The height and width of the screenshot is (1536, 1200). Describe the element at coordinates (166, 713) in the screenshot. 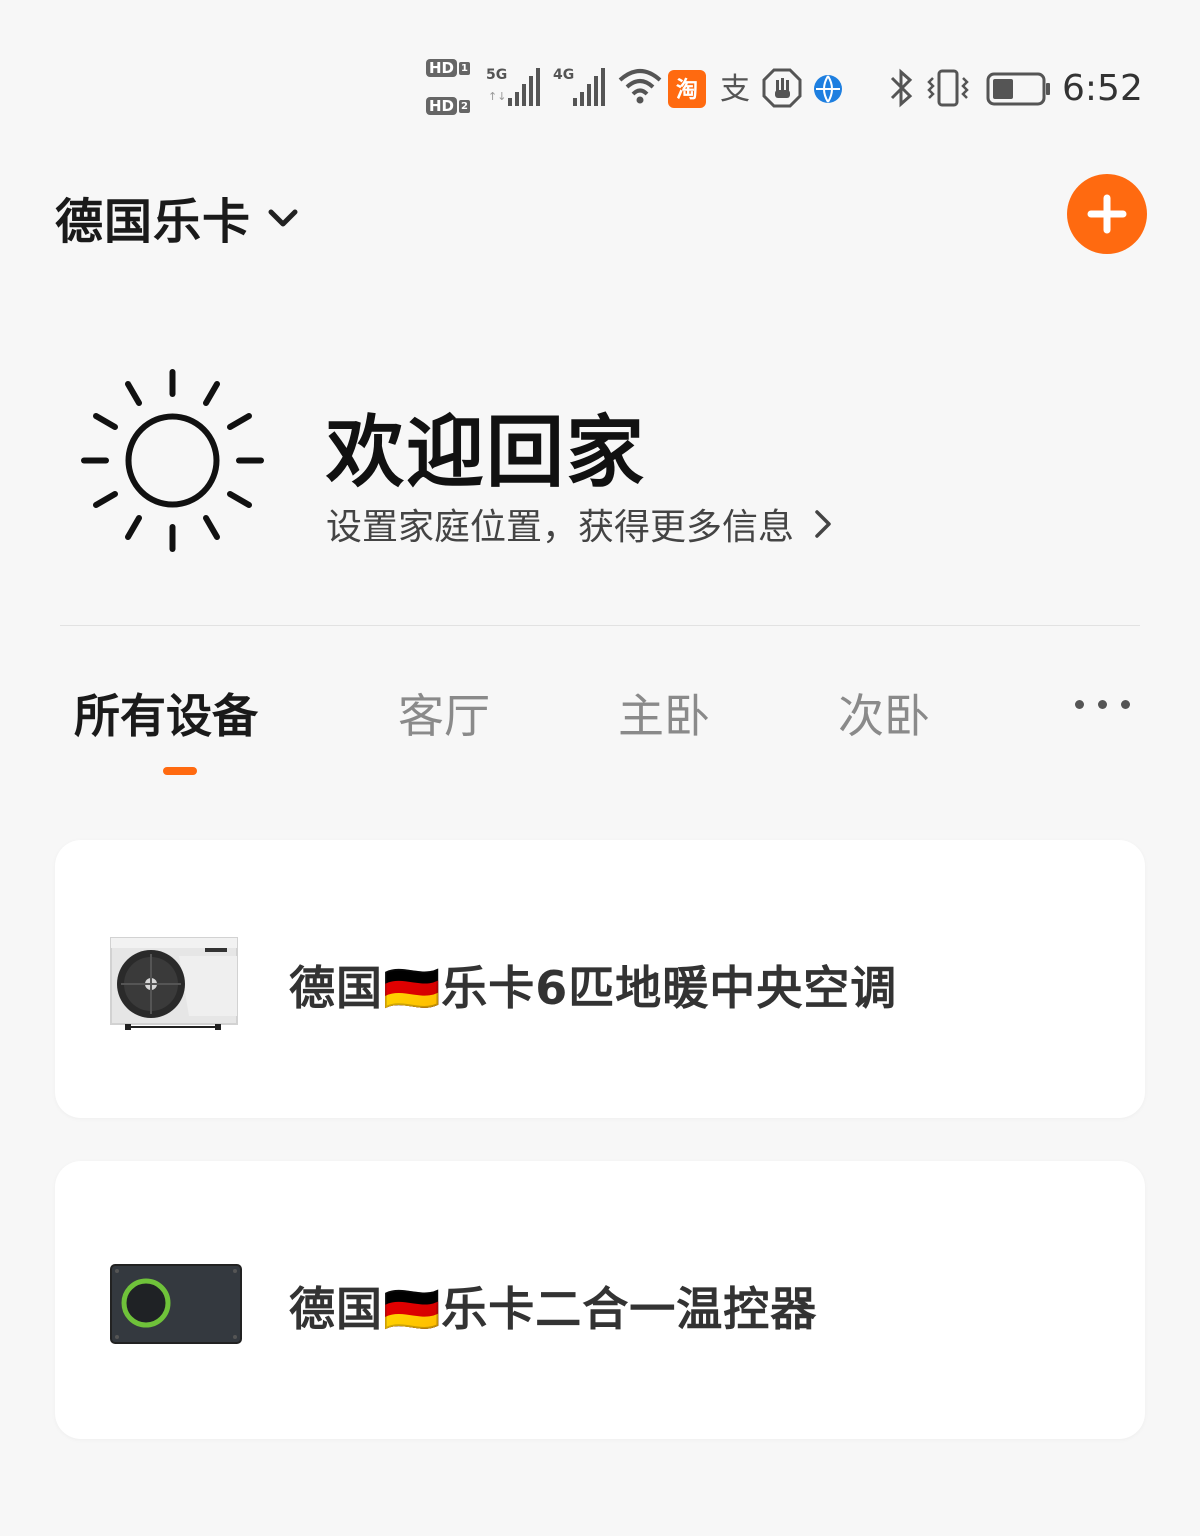

I see `tab-all-devices: 所有设备` at that location.